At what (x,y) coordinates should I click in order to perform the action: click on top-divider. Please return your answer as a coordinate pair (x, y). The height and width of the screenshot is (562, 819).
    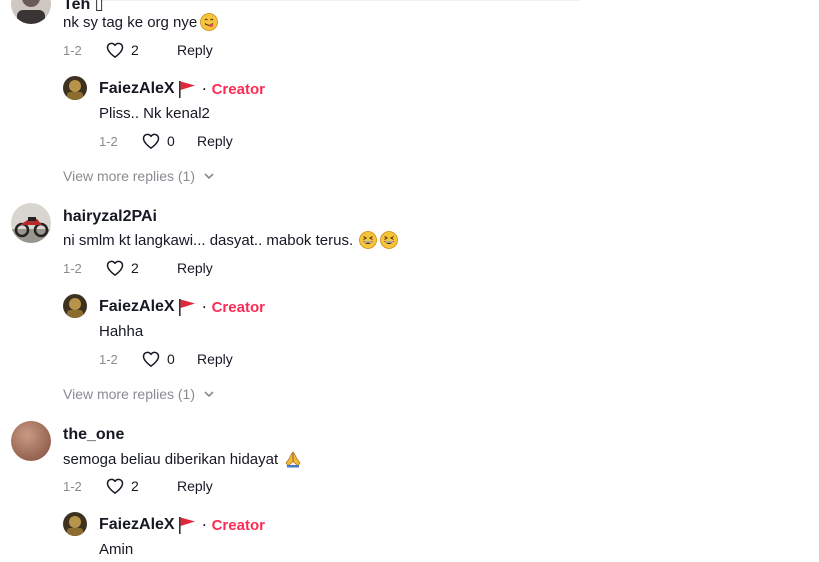
    Looking at the image, I should click on (340, 0).